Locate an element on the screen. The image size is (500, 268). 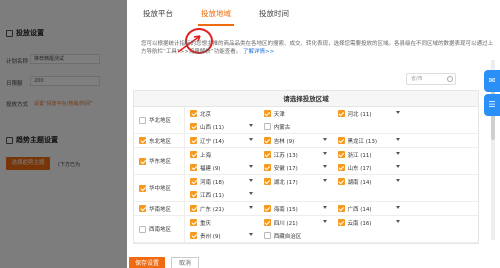
province-name: 广东 (21) is located at coordinates (212, 209).